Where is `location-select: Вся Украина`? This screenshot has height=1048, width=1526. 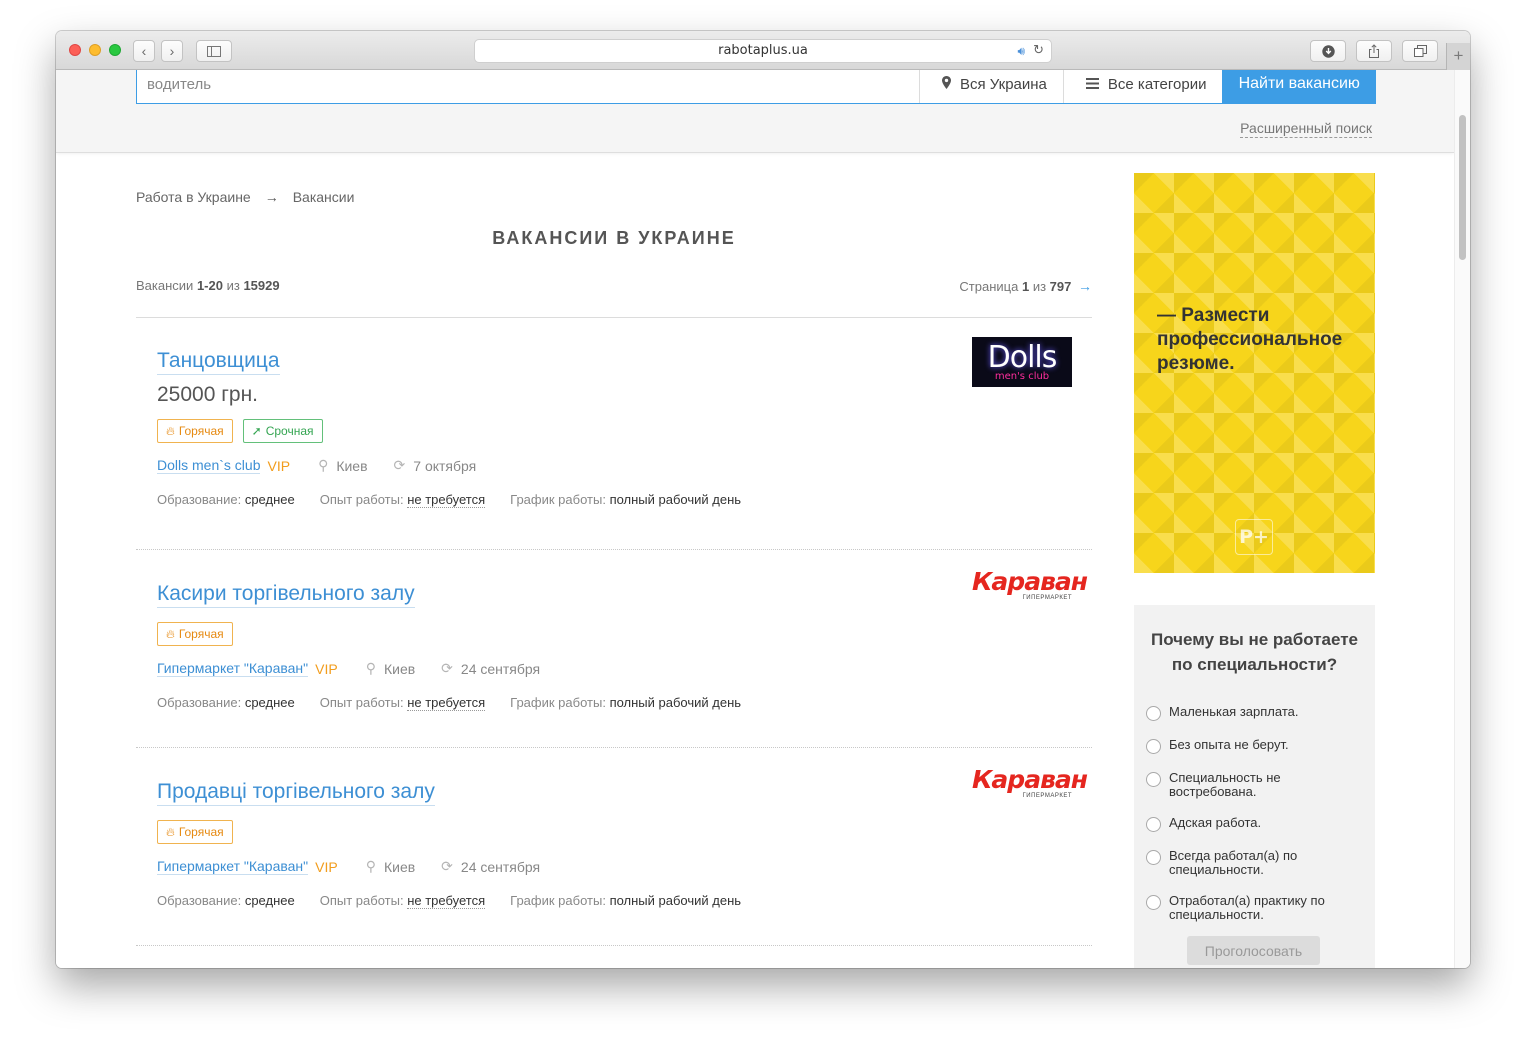
location-select: Вся Украина is located at coordinates (991, 86).